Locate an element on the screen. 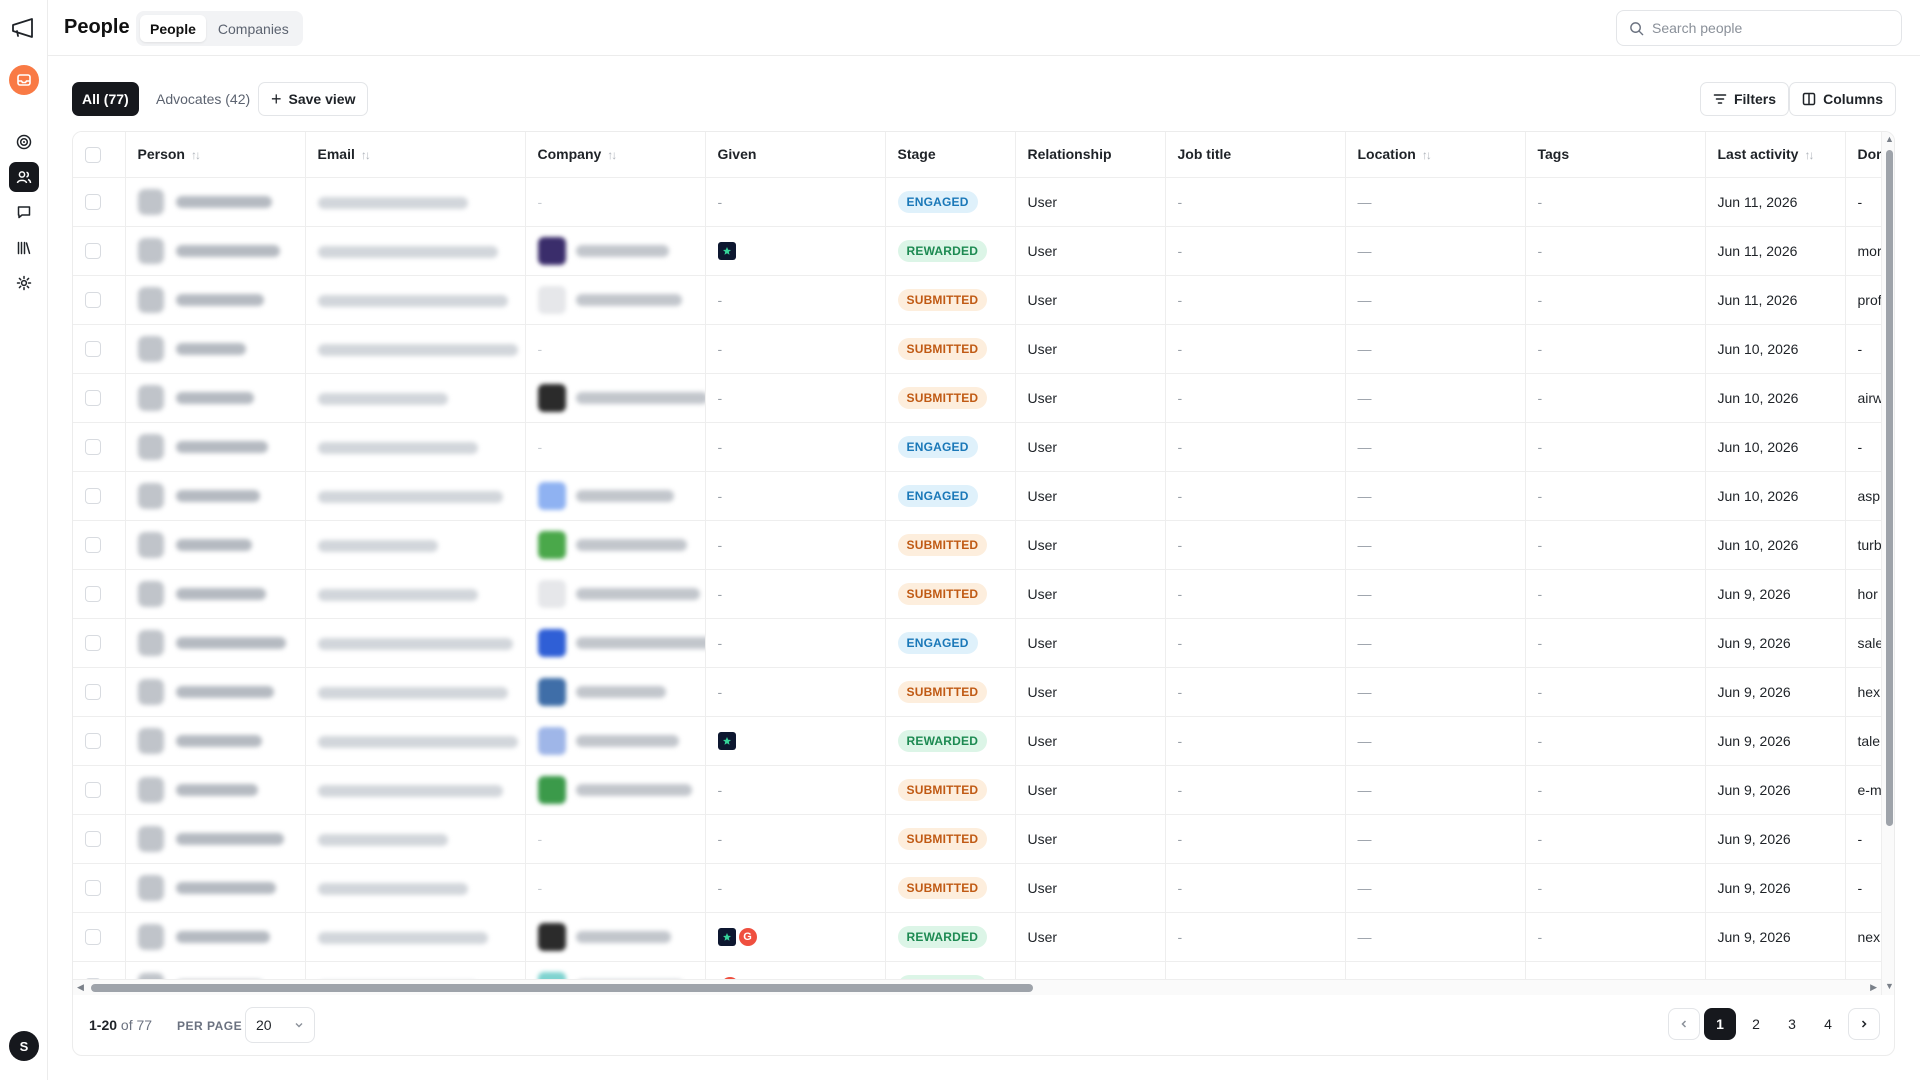 The height and width of the screenshot is (1080, 1920). col-person: Person ↑↓ is located at coordinates (215, 155).